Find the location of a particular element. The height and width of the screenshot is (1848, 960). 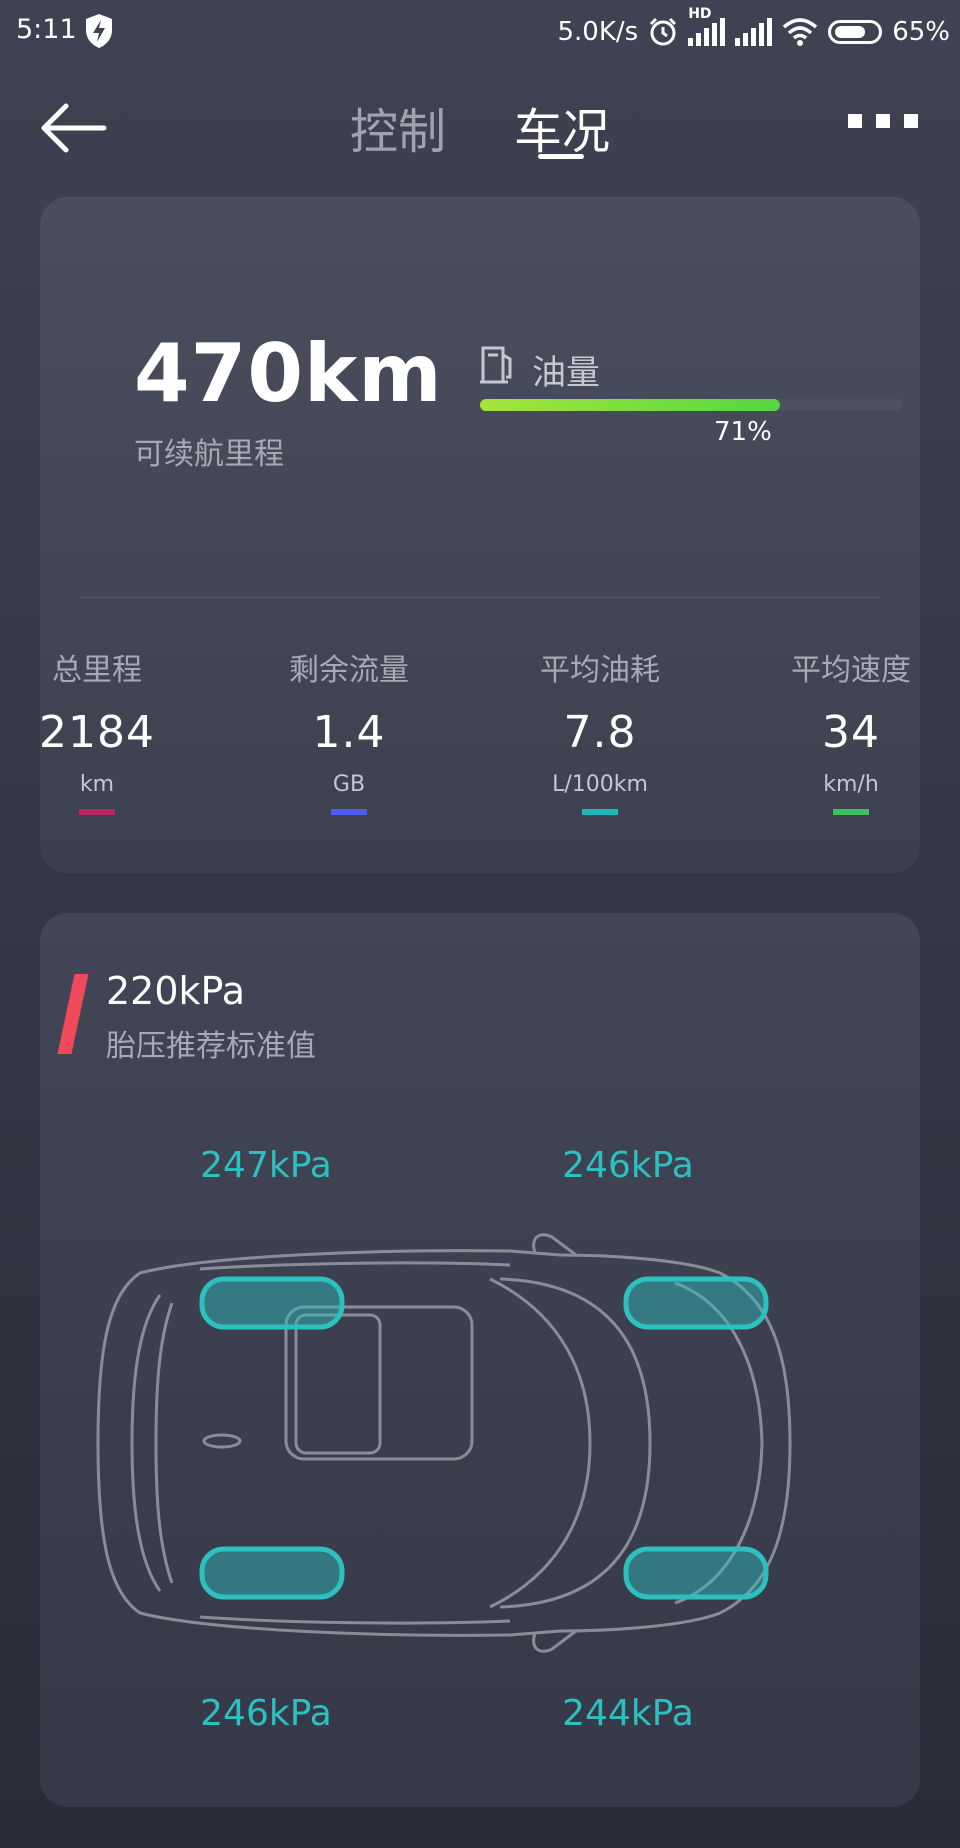

tire-rear-right-shape is located at coordinates (696, 1573).